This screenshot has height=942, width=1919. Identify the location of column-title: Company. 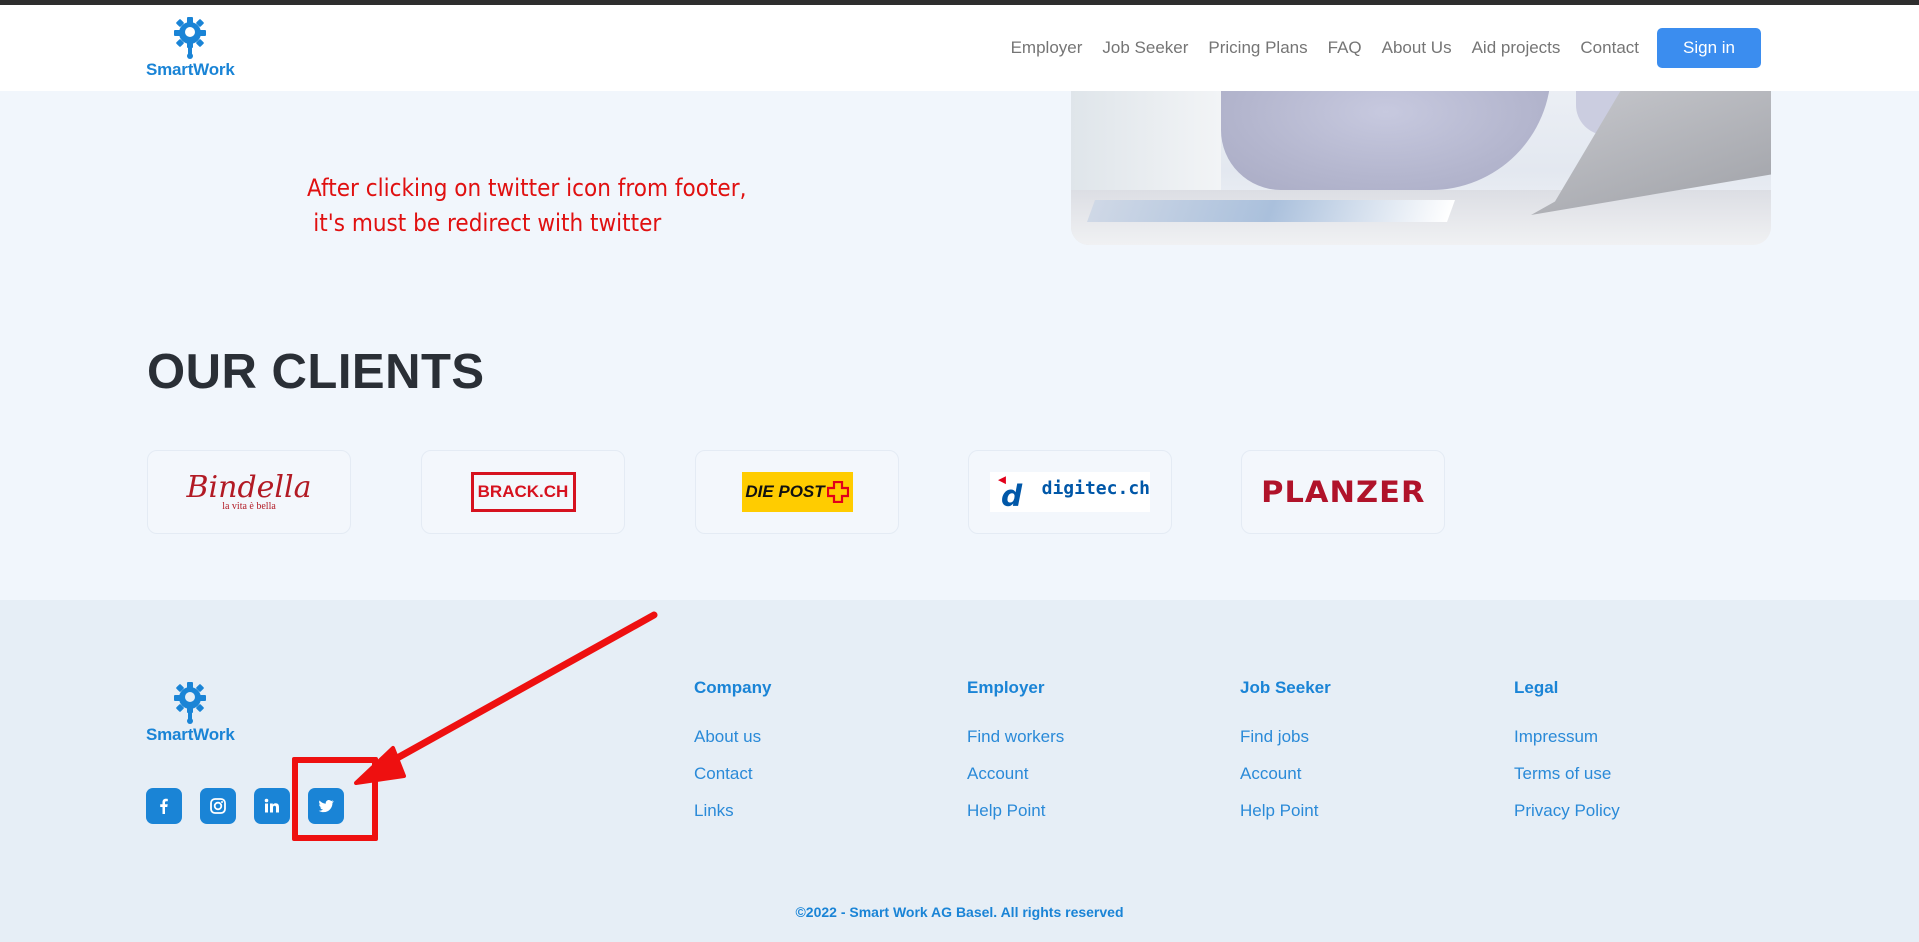
(733, 687).